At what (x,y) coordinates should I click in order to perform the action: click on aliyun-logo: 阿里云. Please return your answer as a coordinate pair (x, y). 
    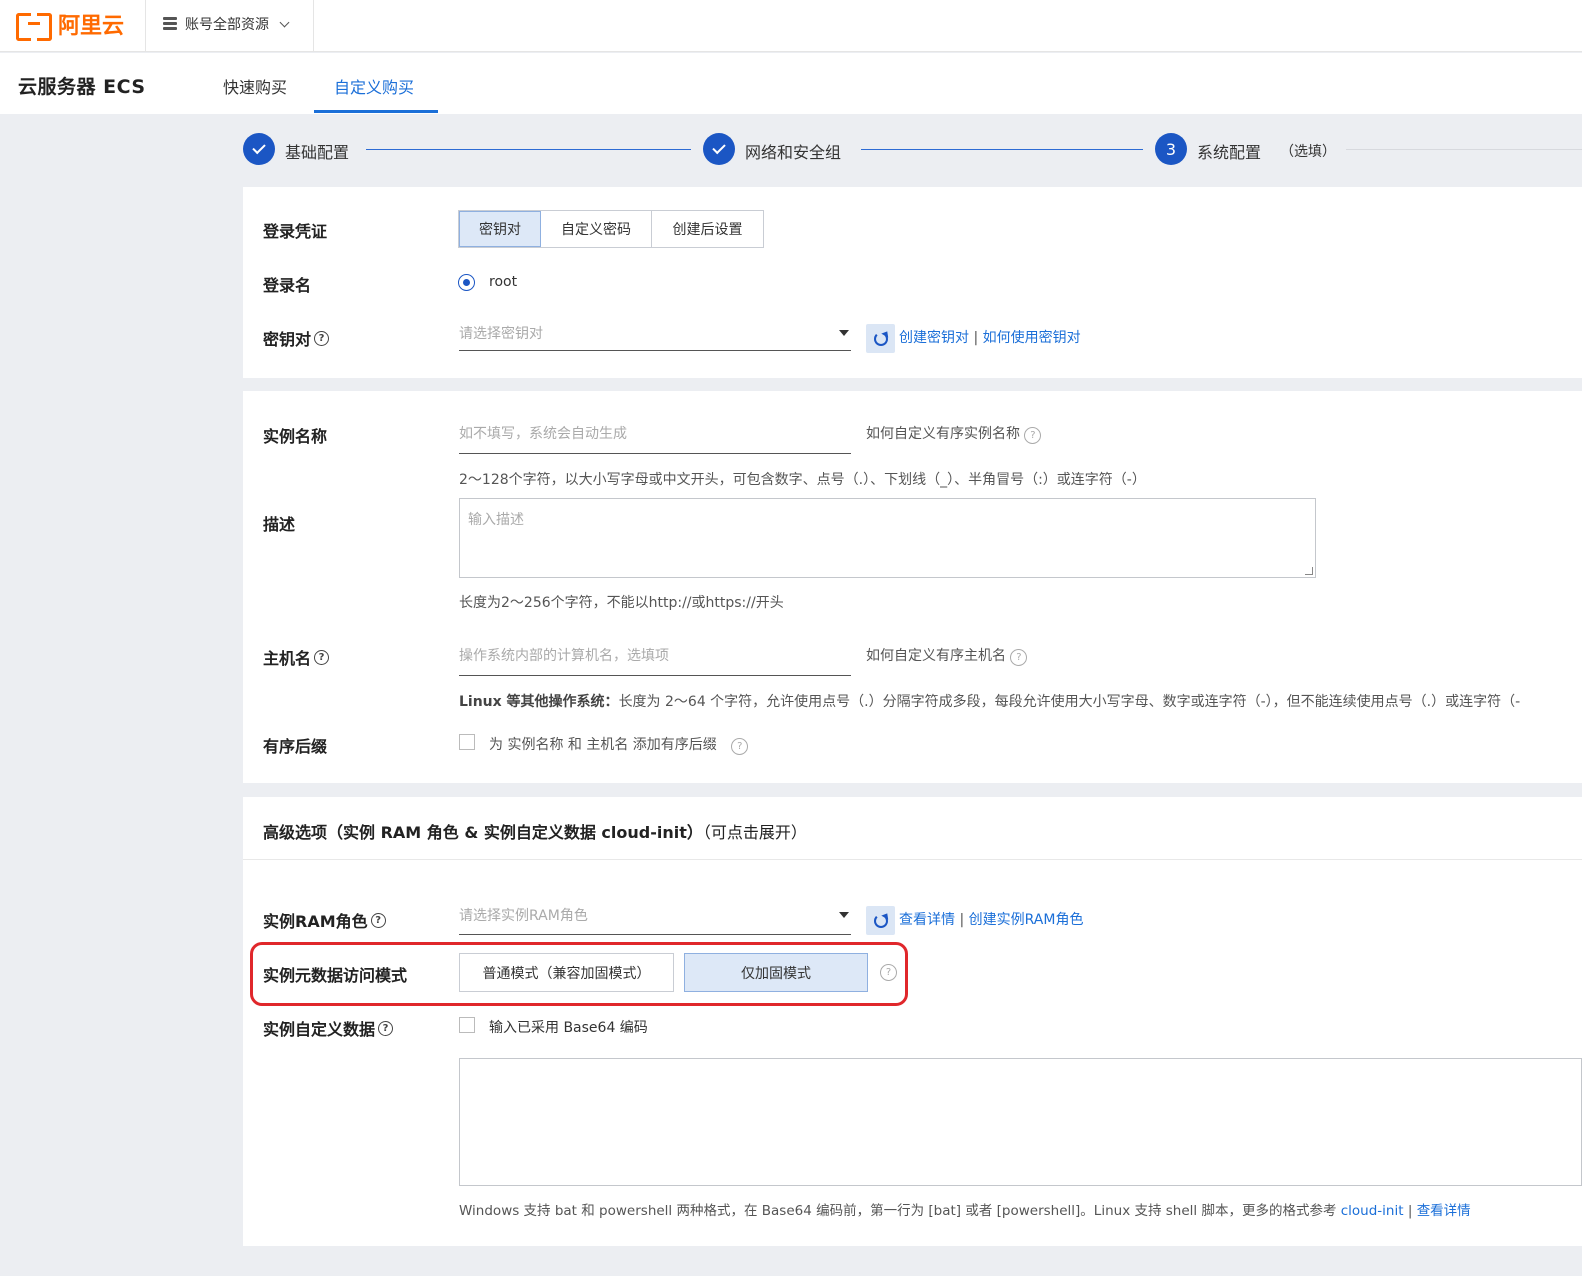
    Looking at the image, I should click on (70, 24).